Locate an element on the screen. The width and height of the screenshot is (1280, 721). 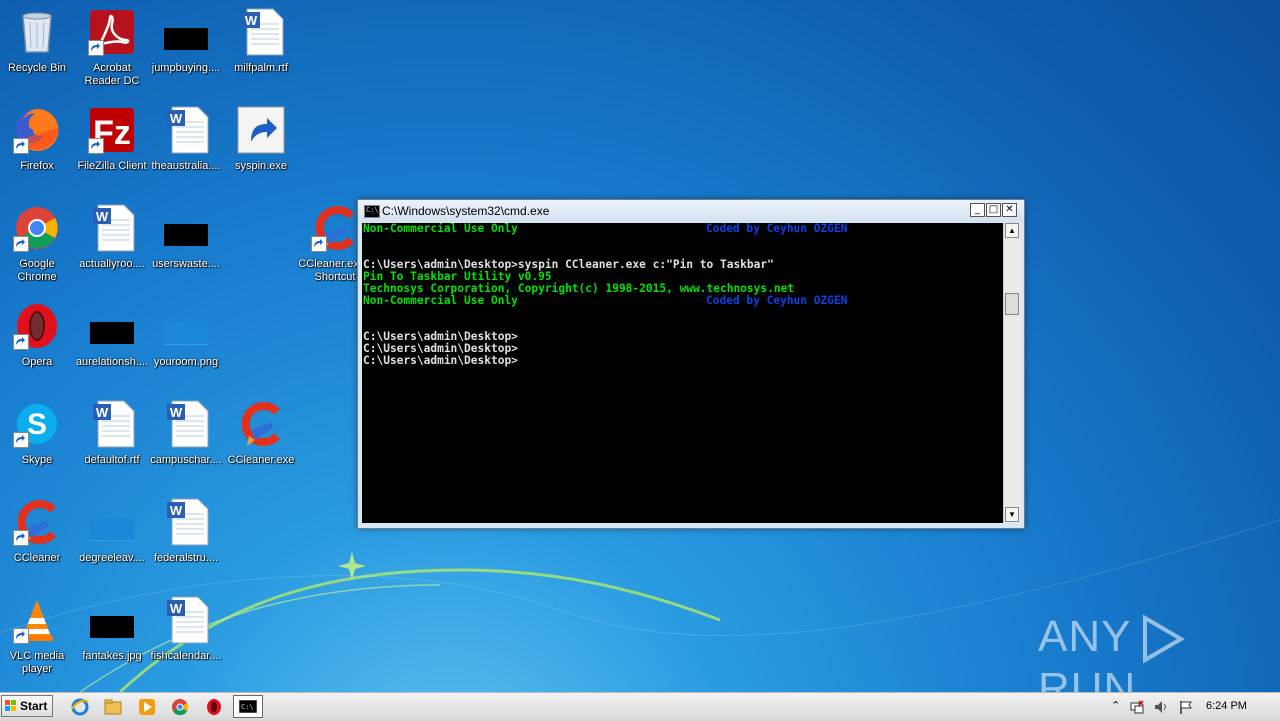
taskbar-cmd-button: C:\ is located at coordinates (248, 706).